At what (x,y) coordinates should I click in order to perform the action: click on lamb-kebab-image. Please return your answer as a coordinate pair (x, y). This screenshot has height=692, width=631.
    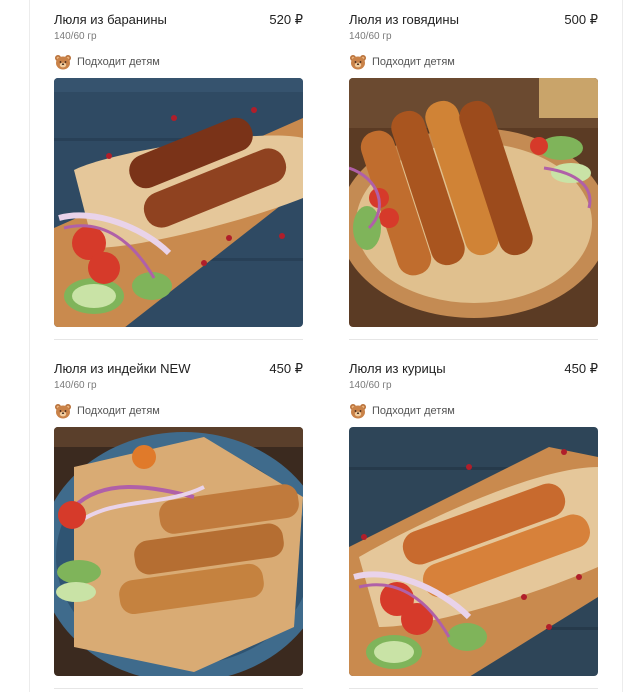
    Looking at the image, I should click on (178, 202).